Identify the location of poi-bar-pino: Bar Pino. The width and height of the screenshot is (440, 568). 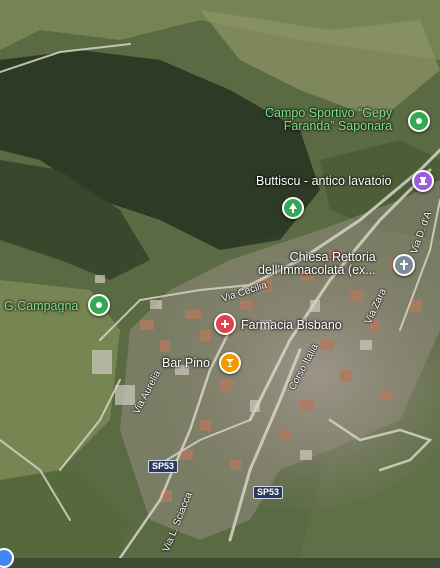
(186, 363).